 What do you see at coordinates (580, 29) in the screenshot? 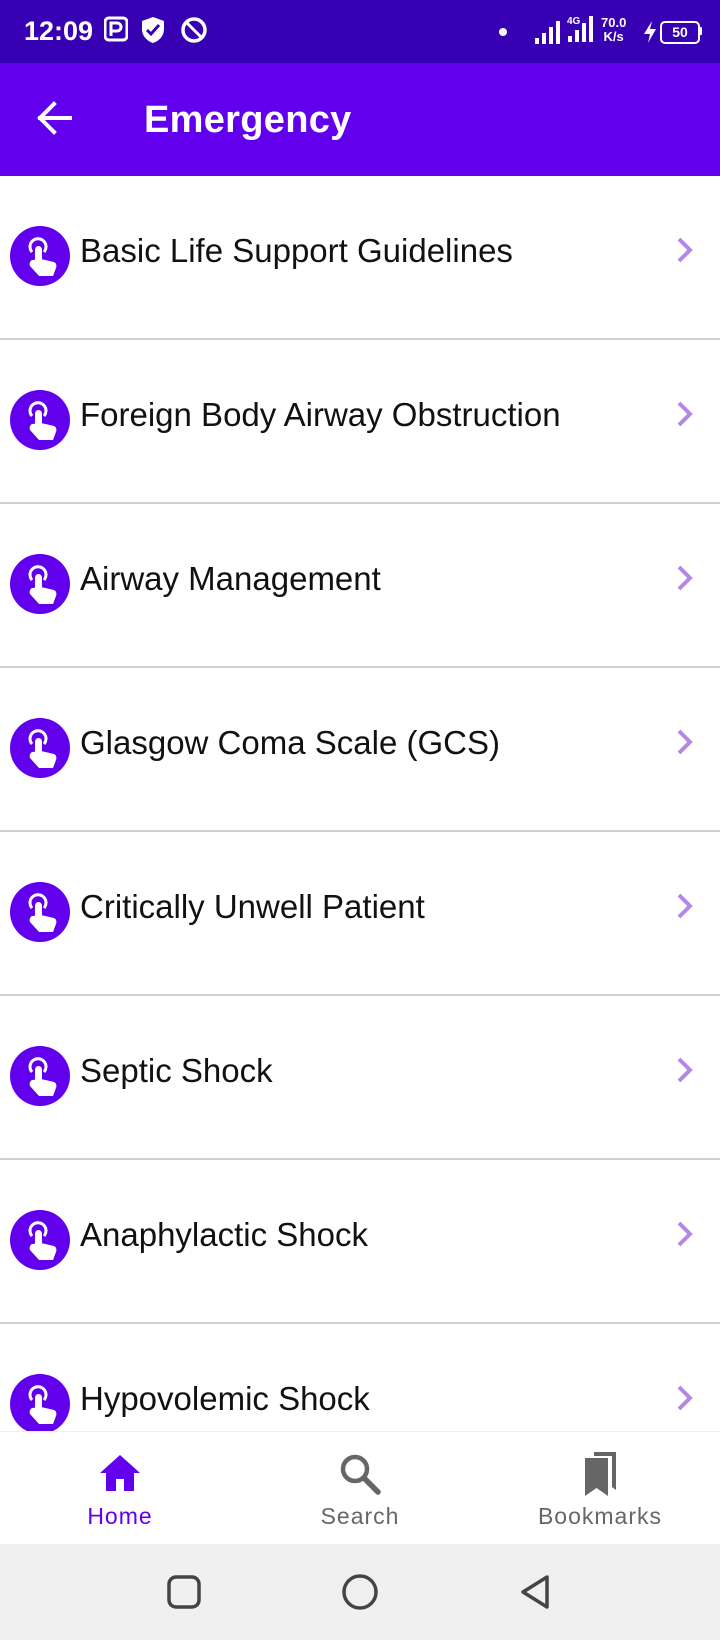
I see `signal-4g-icon: 4G` at bounding box center [580, 29].